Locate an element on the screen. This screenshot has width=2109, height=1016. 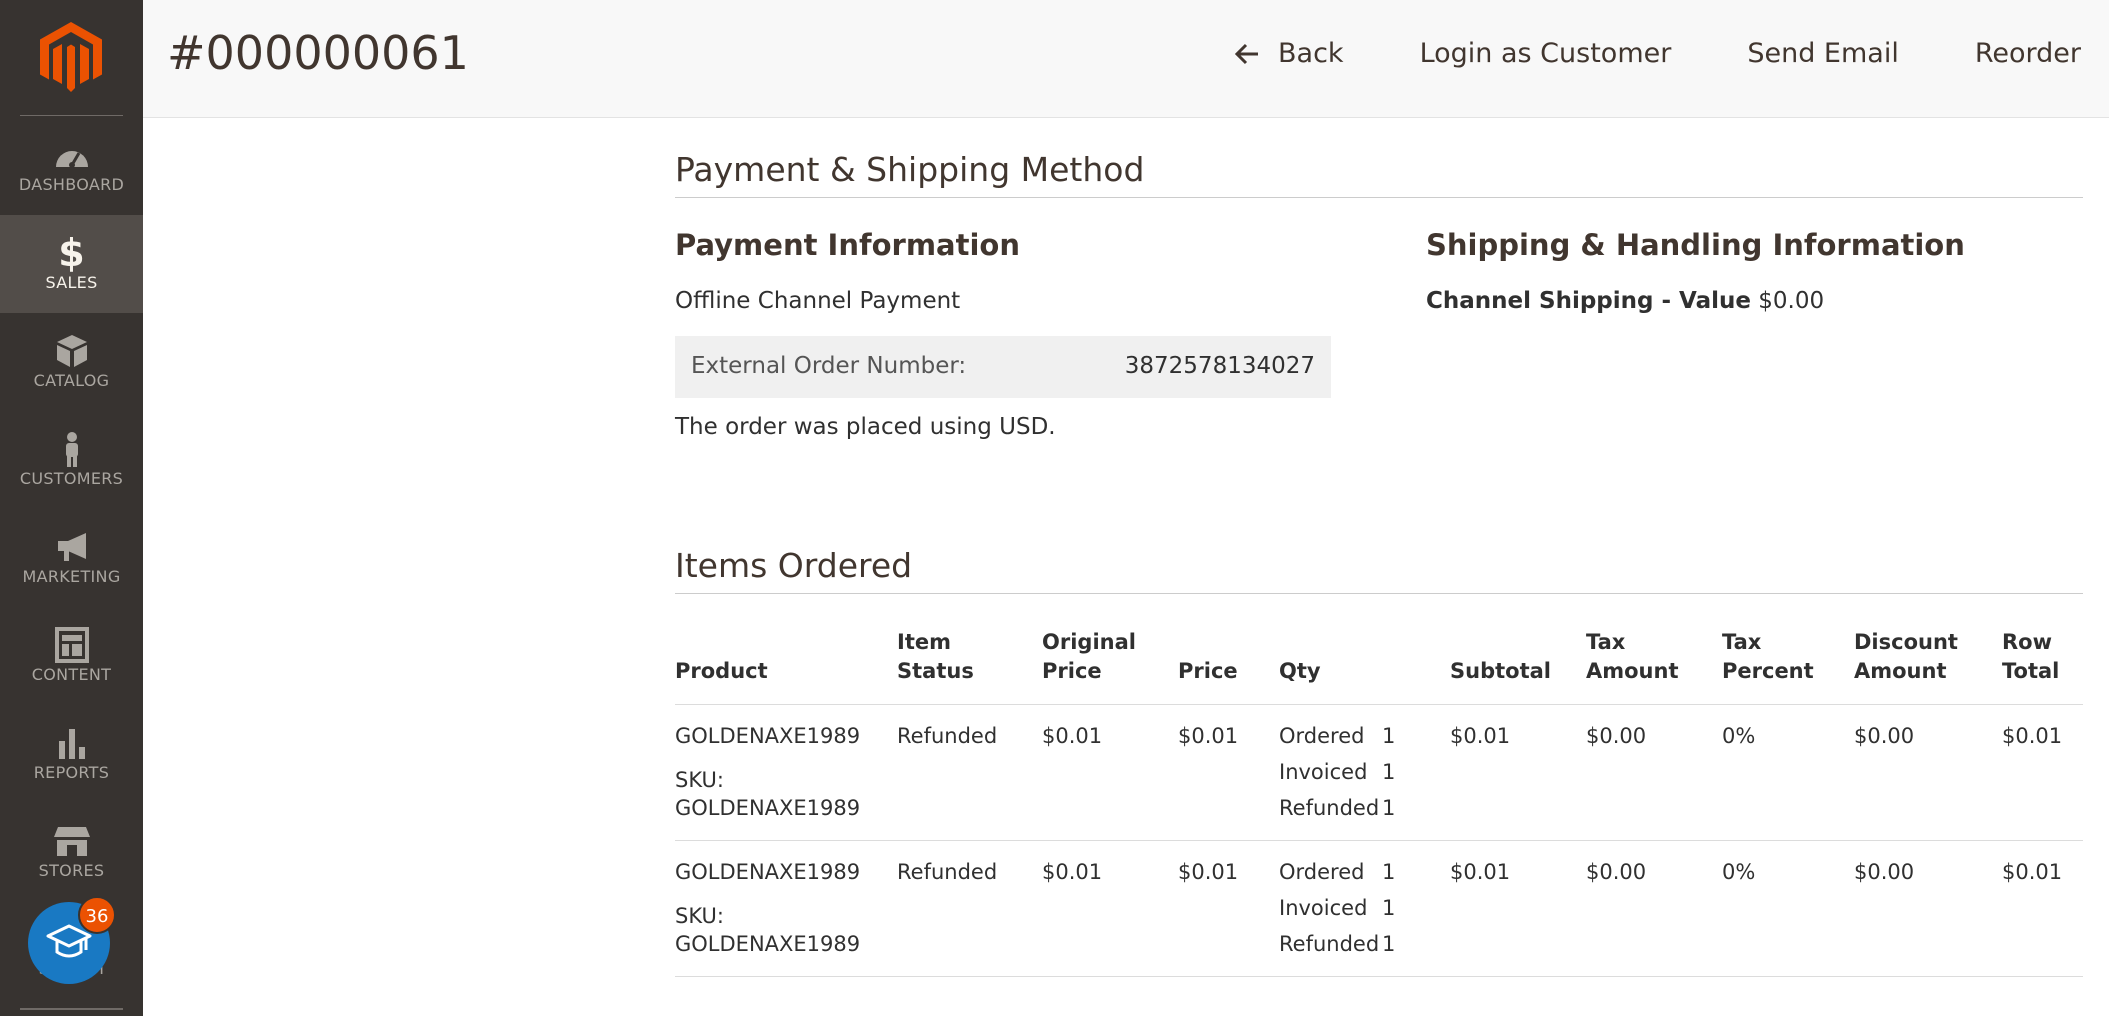
sidebar-item-content: CONTENT is located at coordinates (71, 656).